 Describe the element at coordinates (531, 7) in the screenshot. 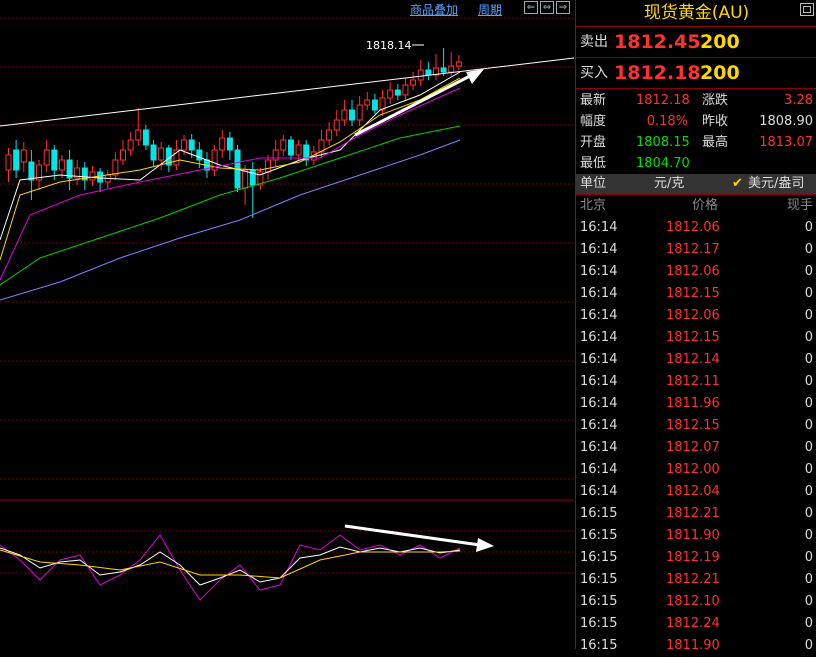

I see `scroll-left-icon: ⇐` at that location.